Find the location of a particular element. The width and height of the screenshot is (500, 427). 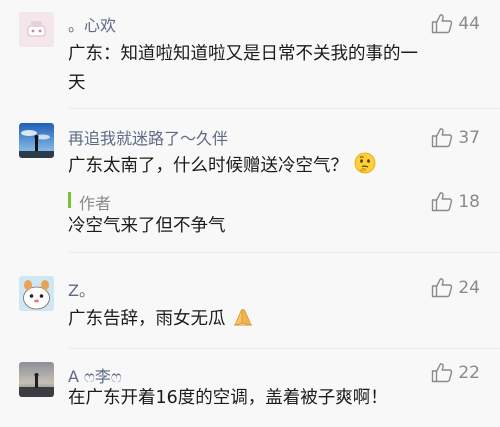

like-button: 44 is located at coordinates (455, 23).